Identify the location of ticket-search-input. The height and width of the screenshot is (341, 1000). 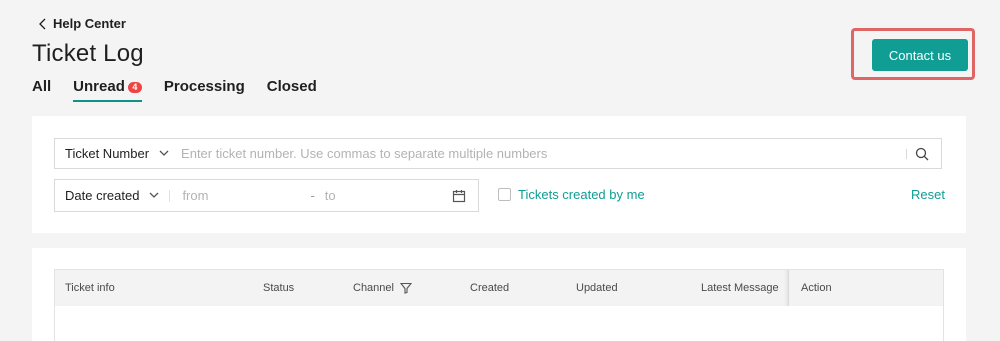
(542, 153).